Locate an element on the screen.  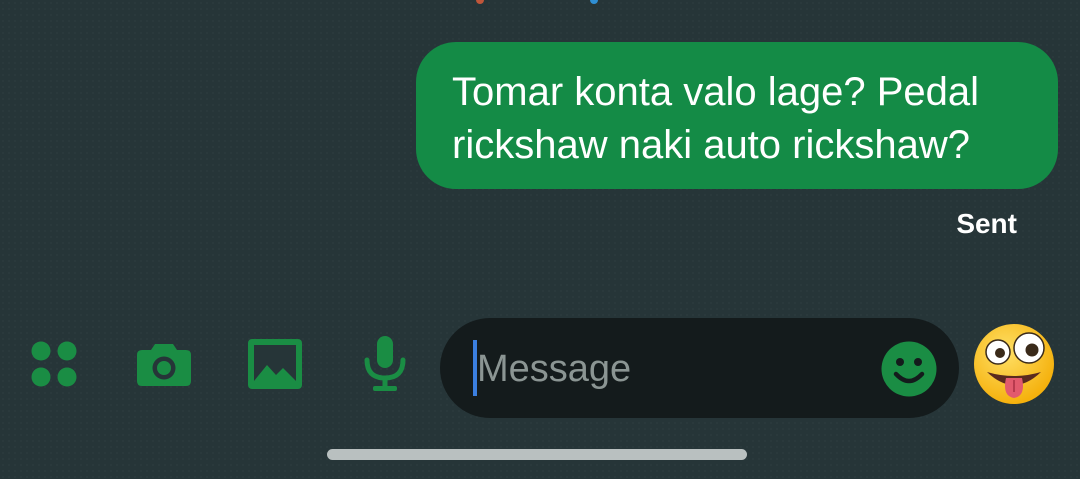
status-indicator-red is located at coordinates (480, 2).